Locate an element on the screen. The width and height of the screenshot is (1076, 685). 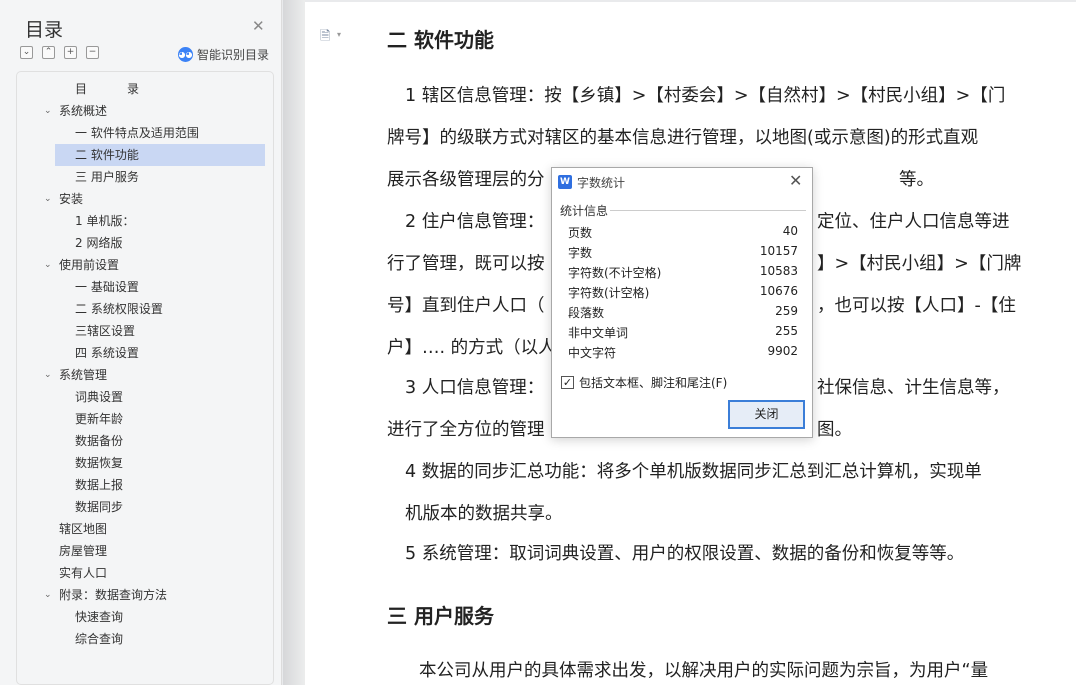
stat-row: 字数 10157 is located at coordinates (683, 254).